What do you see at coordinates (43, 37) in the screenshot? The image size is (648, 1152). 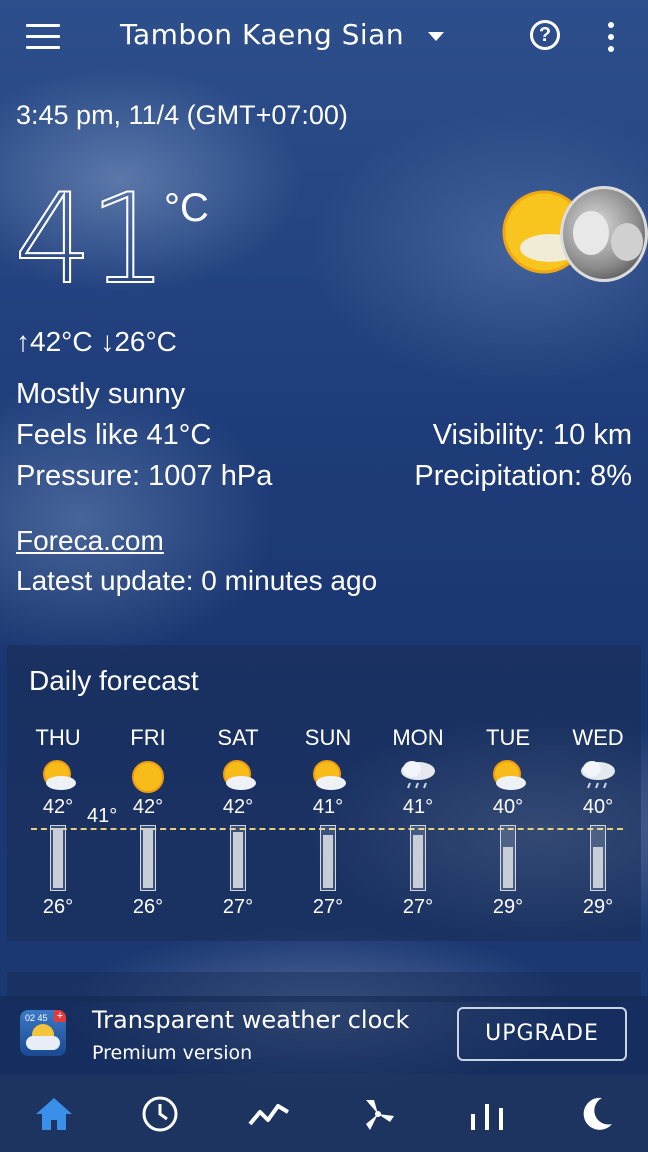 I see `menu-icon` at bounding box center [43, 37].